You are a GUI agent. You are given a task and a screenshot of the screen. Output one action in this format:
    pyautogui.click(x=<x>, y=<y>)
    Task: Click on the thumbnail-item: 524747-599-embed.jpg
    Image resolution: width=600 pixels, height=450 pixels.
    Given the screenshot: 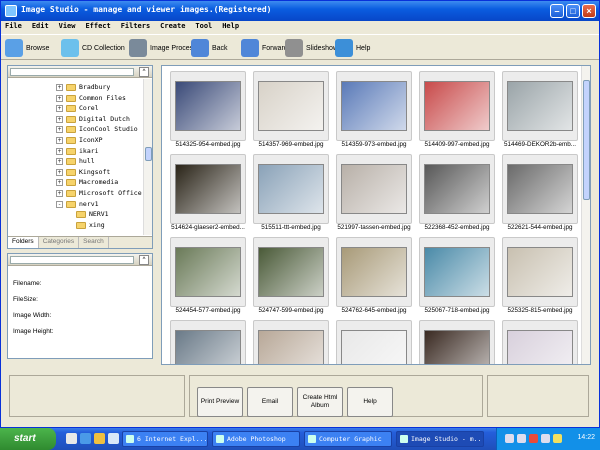 What is the action you would take?
    pyautogui.click(x=291, y=277)
    